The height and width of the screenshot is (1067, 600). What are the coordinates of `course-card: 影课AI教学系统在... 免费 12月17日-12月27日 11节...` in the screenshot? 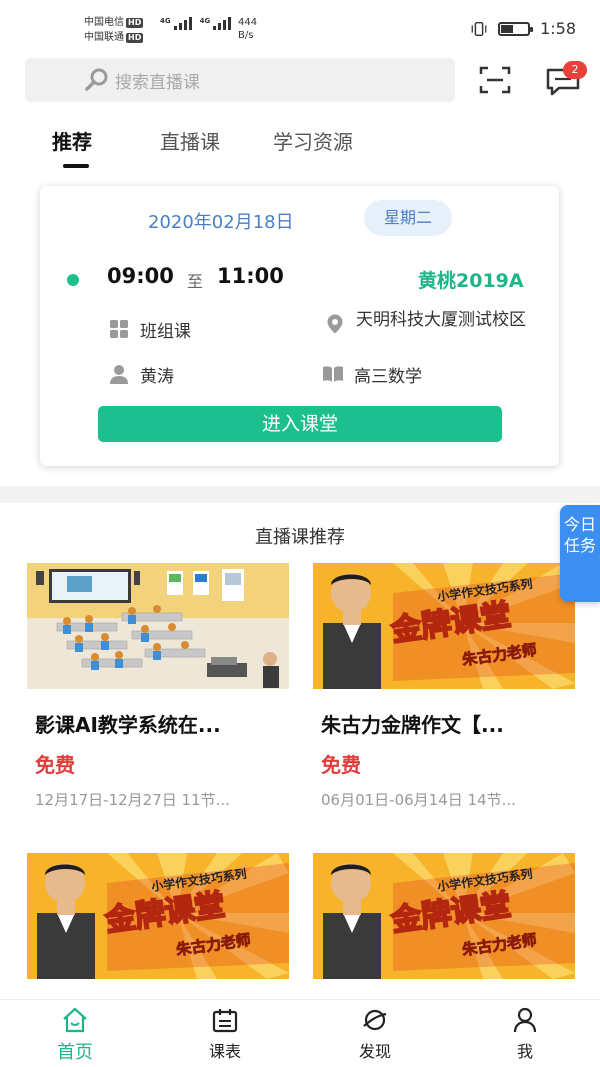 It's located at (158, 693).